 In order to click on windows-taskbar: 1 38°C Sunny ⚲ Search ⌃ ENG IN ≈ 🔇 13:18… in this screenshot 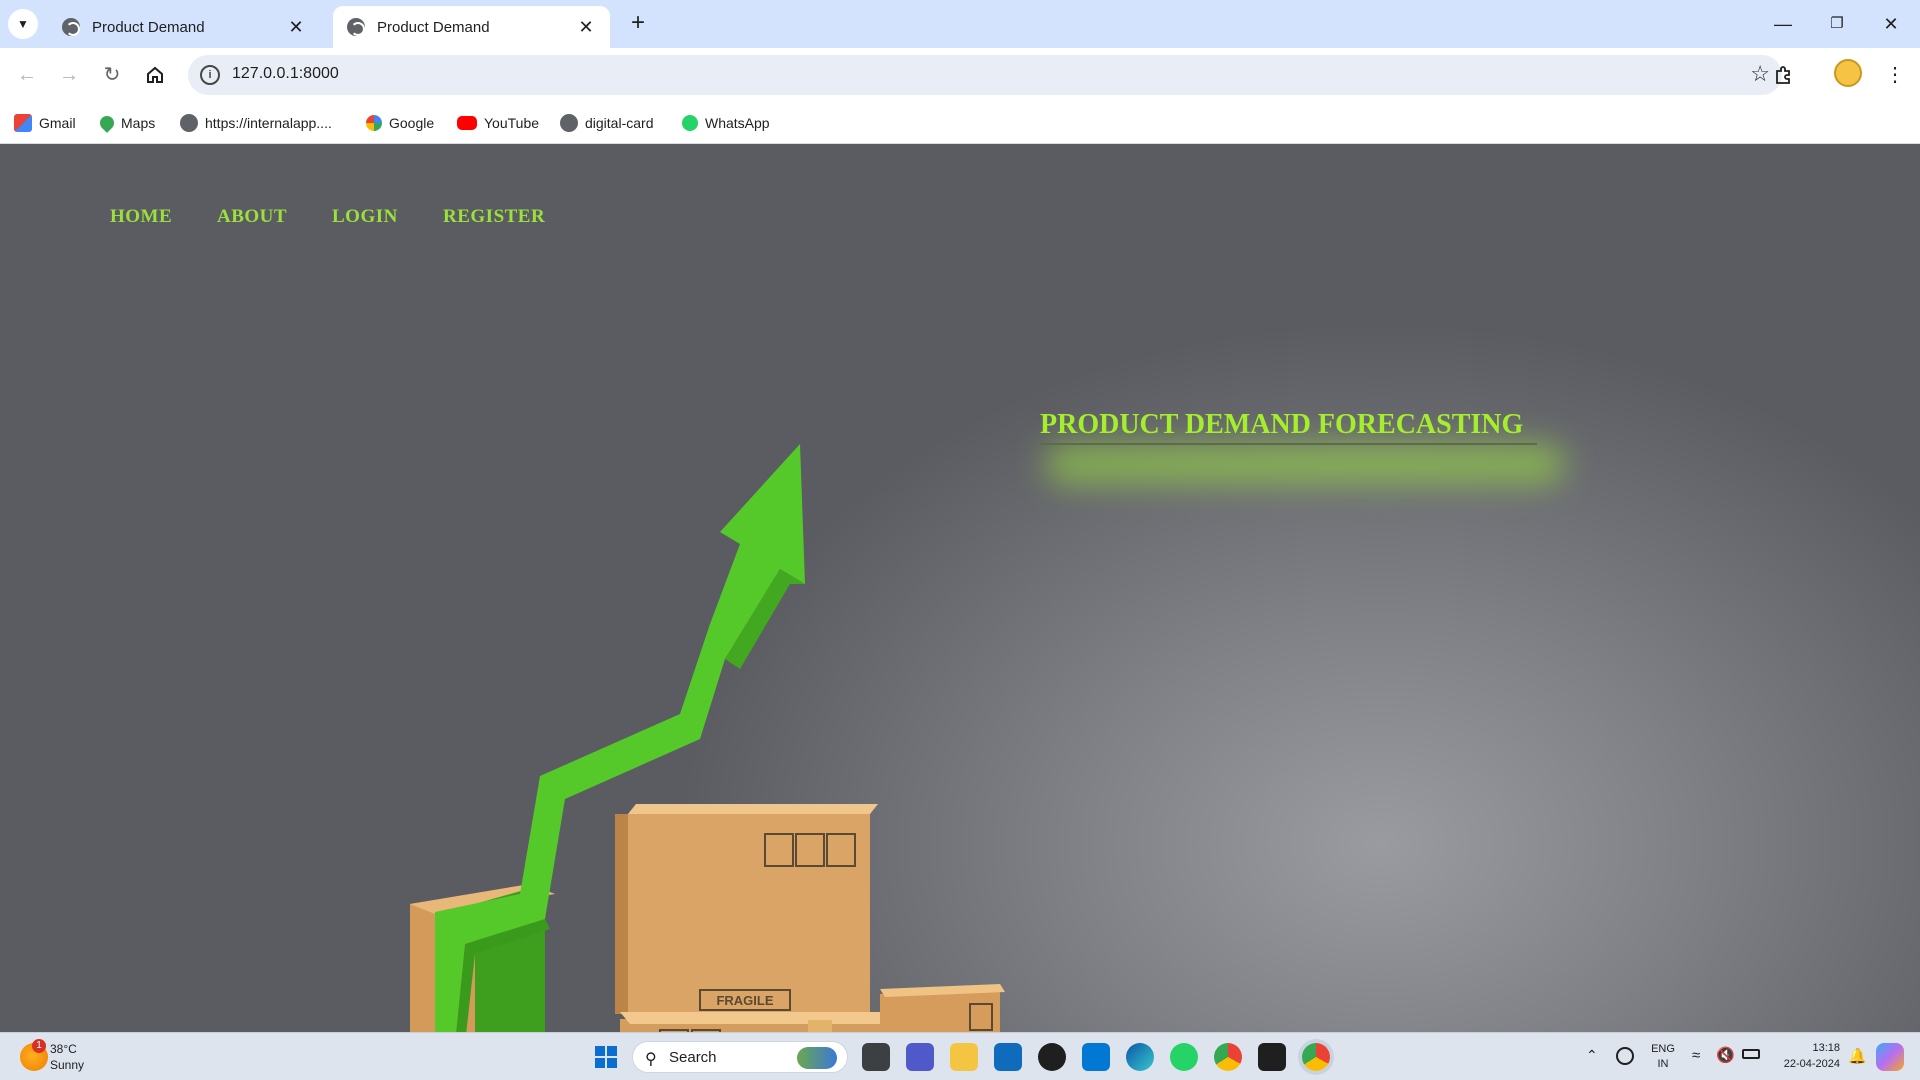, I will do `click(960, 1056)`.